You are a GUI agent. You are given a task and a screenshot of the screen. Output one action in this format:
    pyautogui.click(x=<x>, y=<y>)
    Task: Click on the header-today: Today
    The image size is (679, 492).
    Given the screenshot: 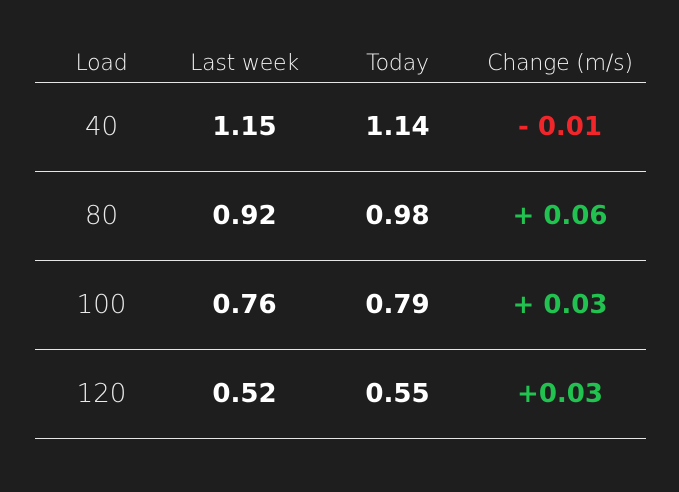 What is the action you would take?
    pyautogui.click(x=397, y=63)
    